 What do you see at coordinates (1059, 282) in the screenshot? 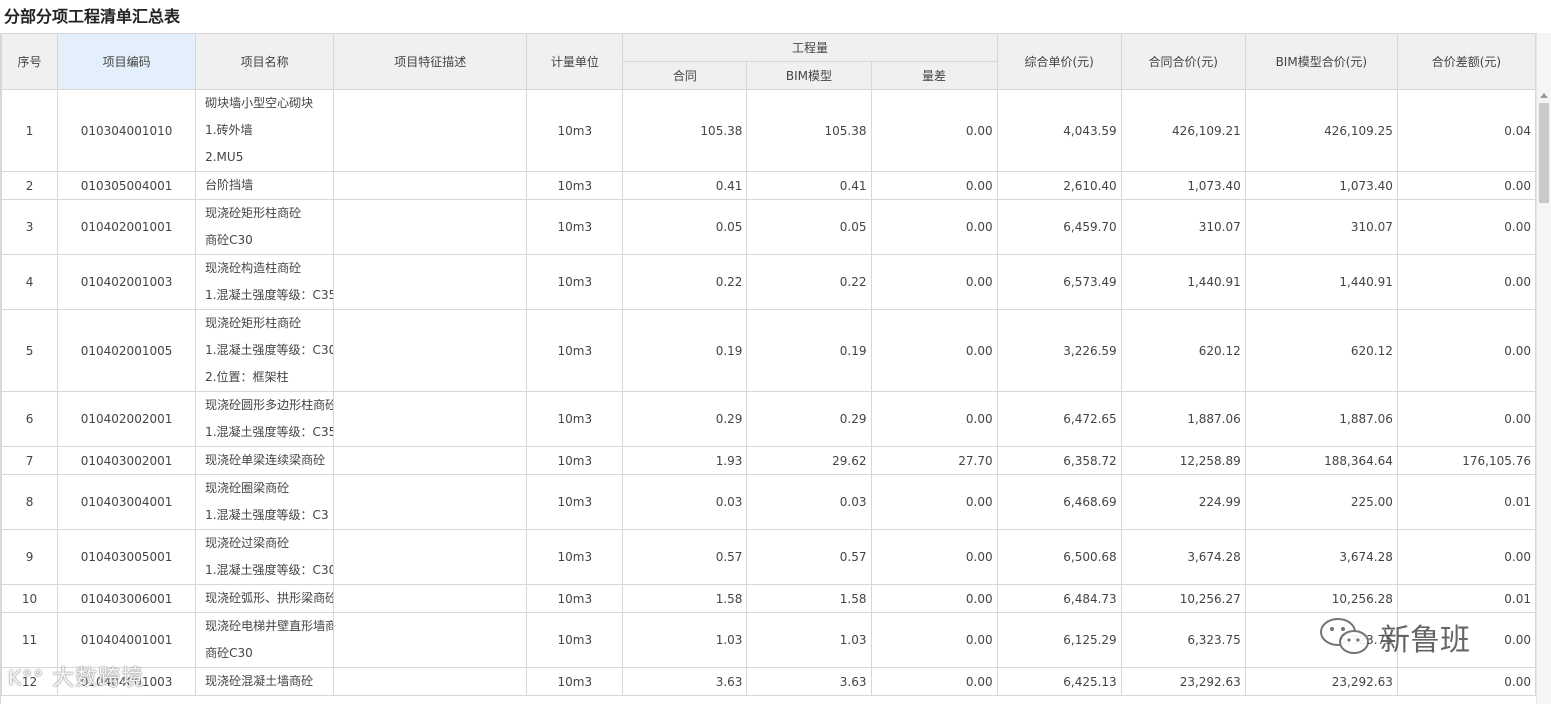
I see `cell-unit-price: 6,573.49` at bounding box center [1059, 282].